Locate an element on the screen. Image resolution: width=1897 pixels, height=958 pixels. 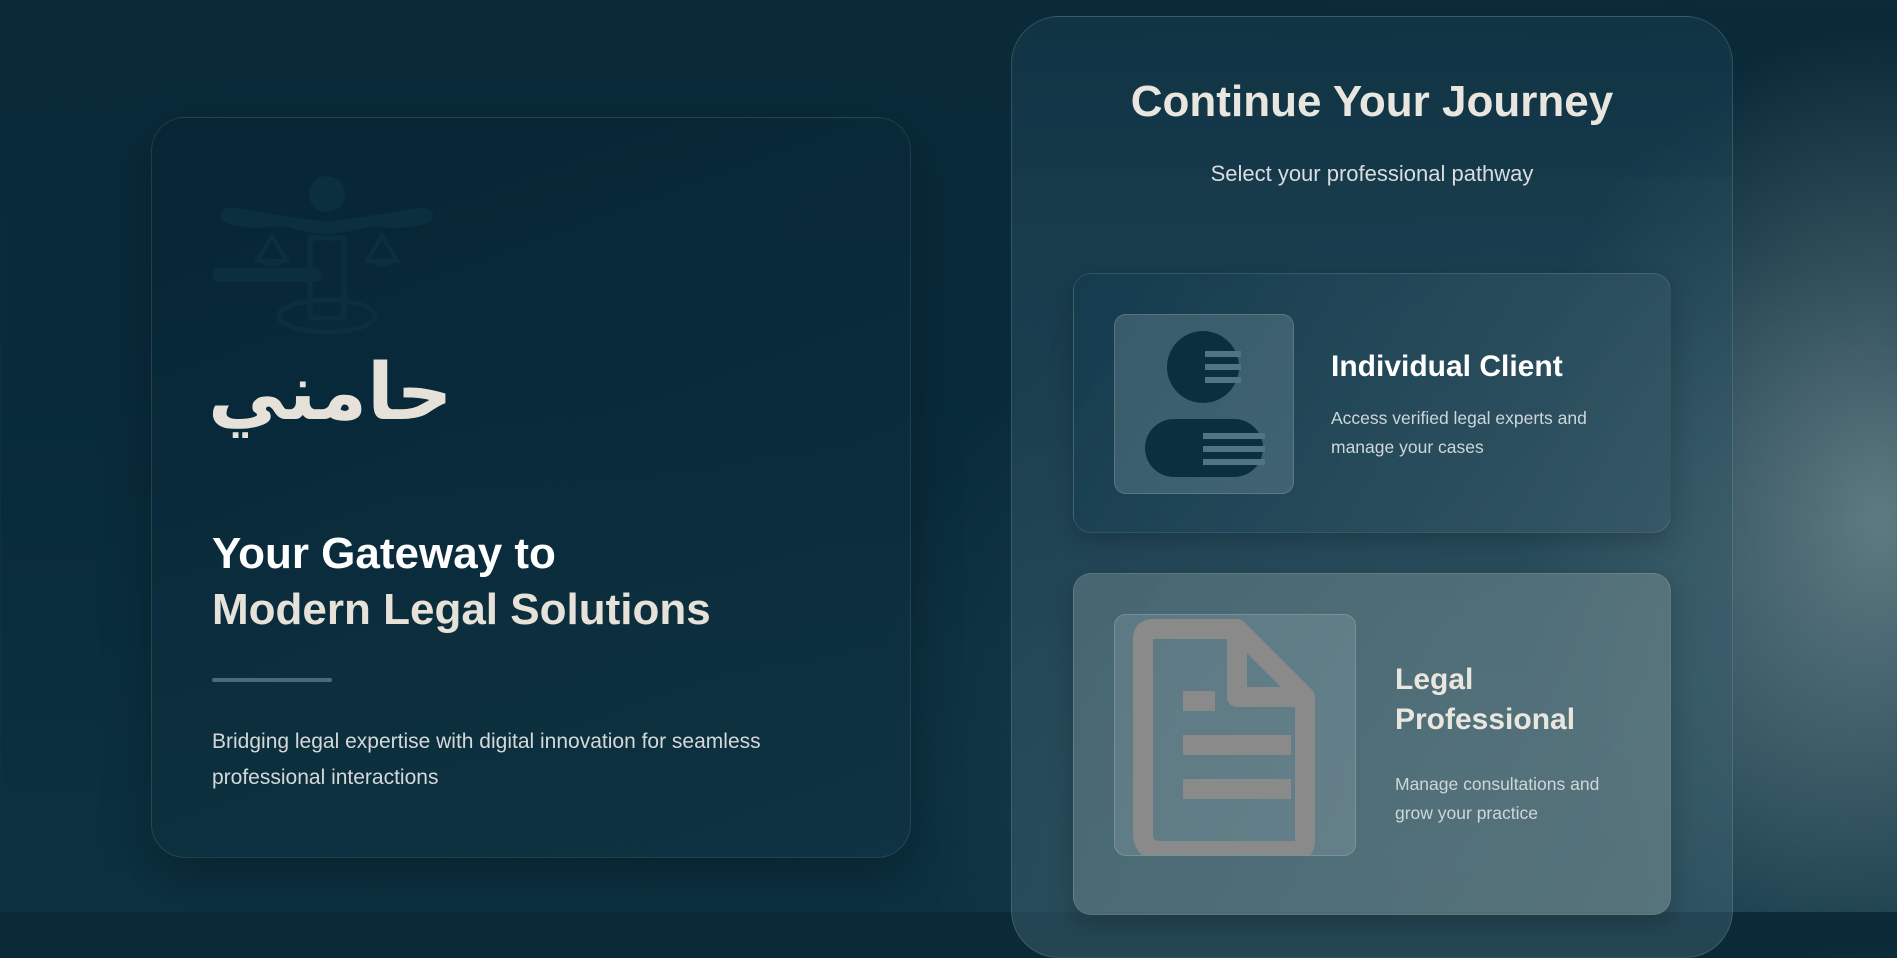
document-icon is located at coordinates (1224, 740).